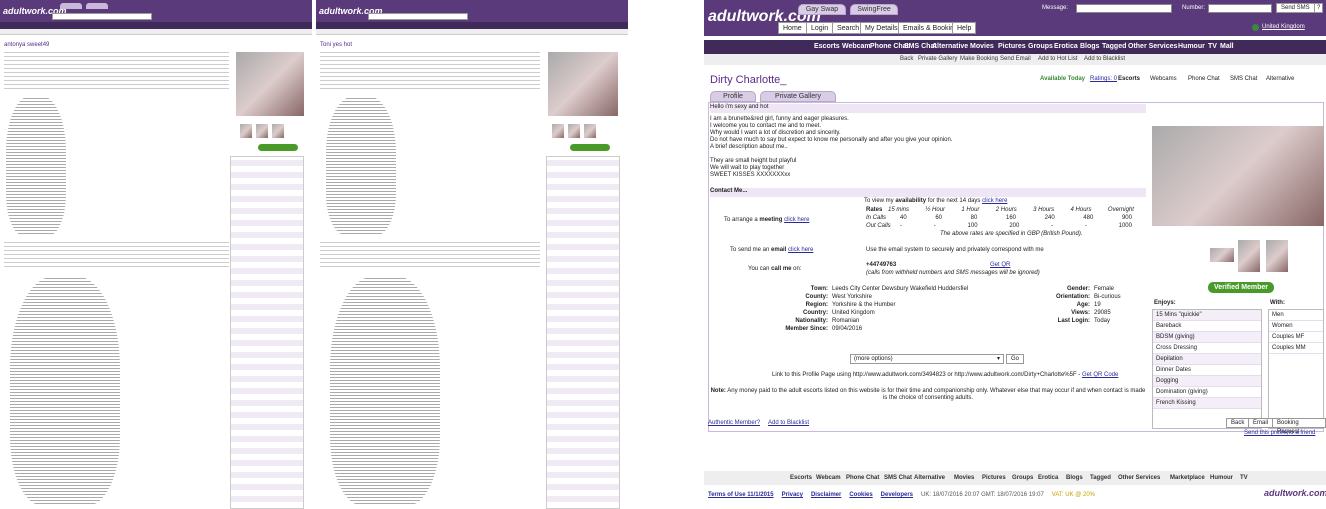 This screenshot has width=1326, height=509. What do you see at coordinates (801, 478) in the screenshot?
I see `footer-nav-item: Escorts` at bounding box center [801, 478].